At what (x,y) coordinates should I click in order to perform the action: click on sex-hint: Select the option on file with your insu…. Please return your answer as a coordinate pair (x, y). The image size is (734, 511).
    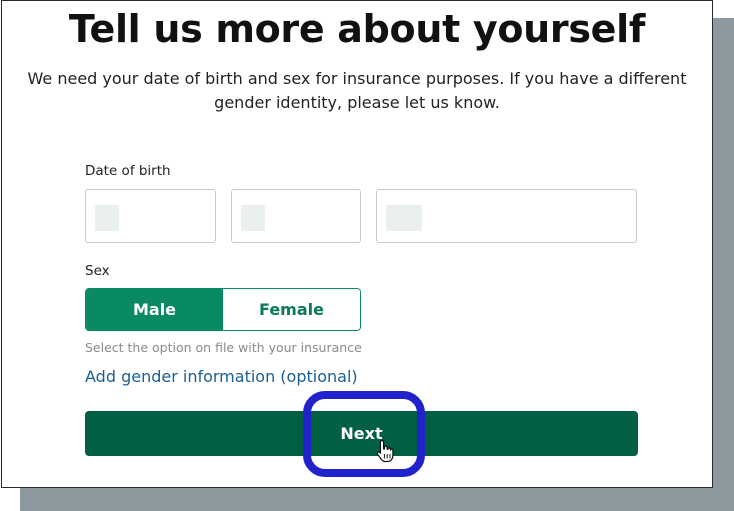
    Looking at the image, I should click on (223, 347).